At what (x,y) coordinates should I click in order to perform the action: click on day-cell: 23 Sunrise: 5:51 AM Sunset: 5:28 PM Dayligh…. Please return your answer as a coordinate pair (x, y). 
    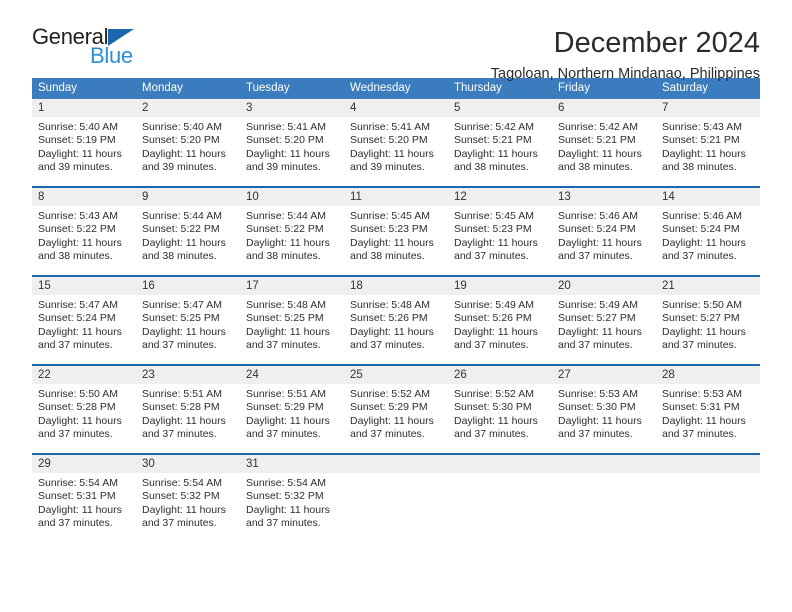
    Looking at the image, I should click on (188, 406).